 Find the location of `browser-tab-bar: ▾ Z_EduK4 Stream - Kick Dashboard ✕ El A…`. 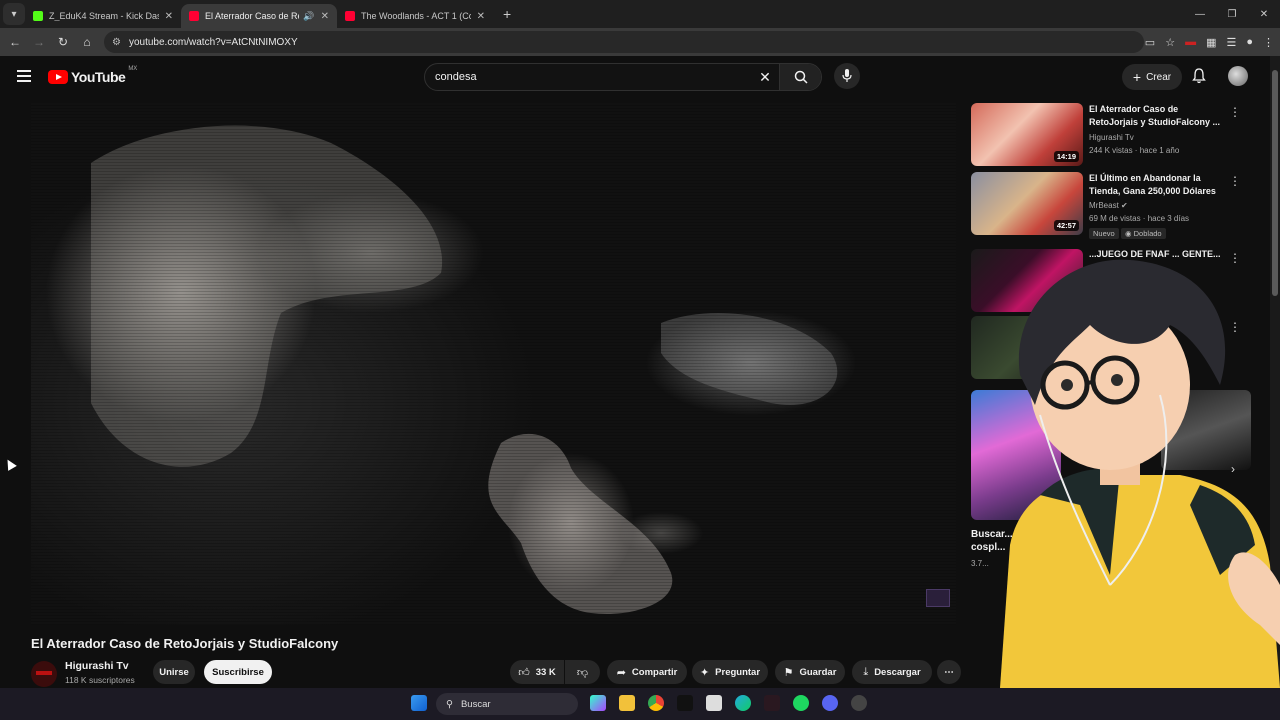

browser-tab-bar: ▾ Z_EduK4 Stream - Kick Dashboard ✕ El A… is located at coordinates (640, 14).